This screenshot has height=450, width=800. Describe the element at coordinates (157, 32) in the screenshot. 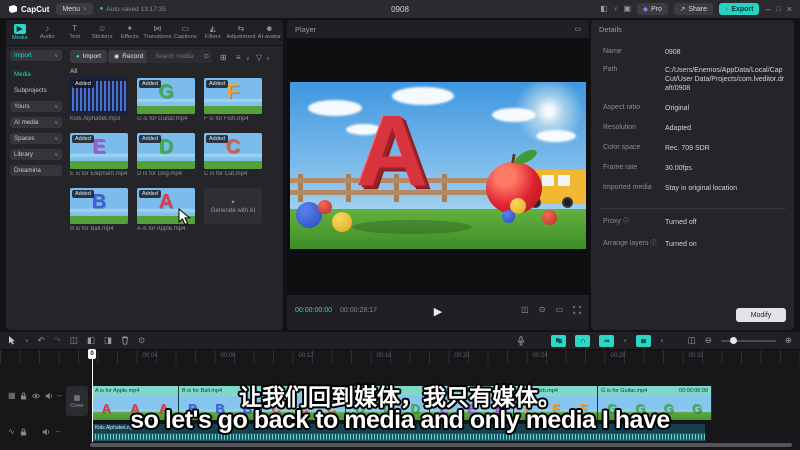

I see `tab-transitions: ⋈ Transitions` at that location.